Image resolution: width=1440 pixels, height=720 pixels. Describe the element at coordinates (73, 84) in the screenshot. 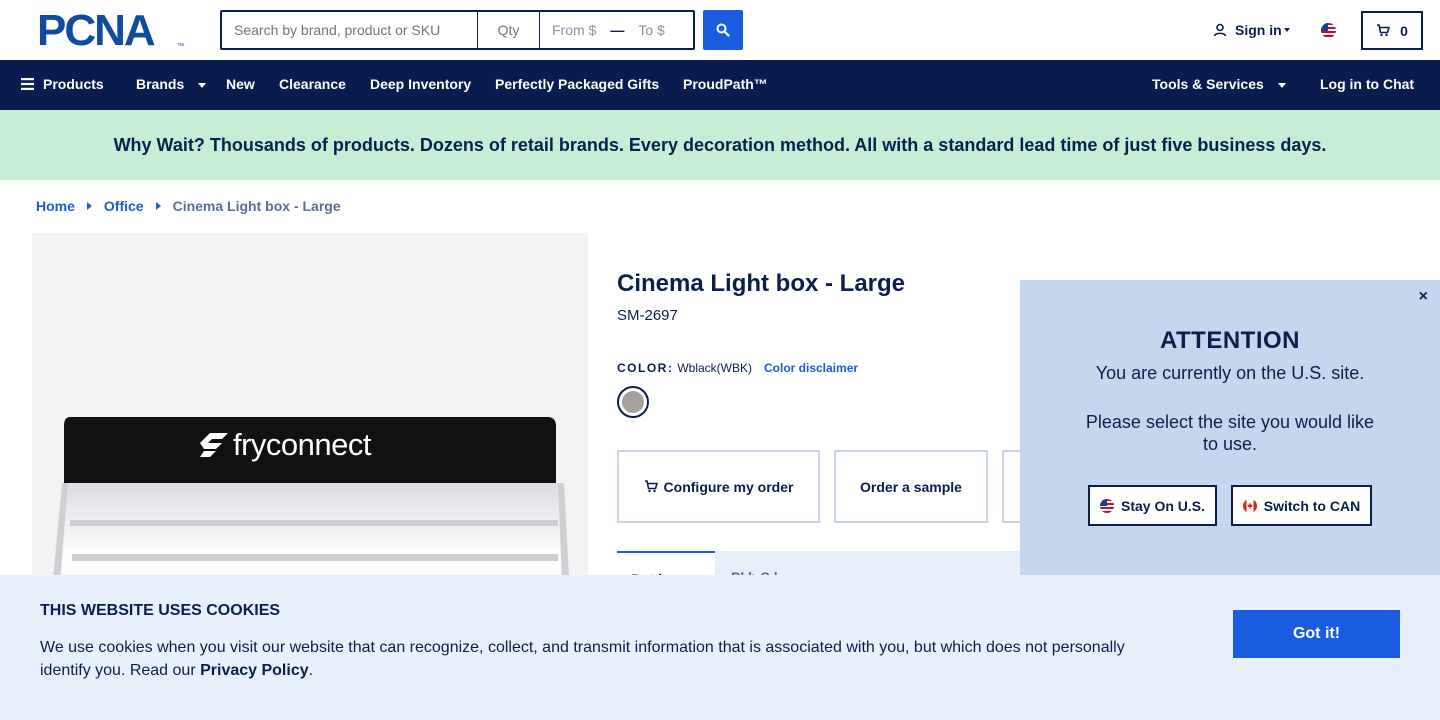

I see `nav-products-label: Products` at that location.